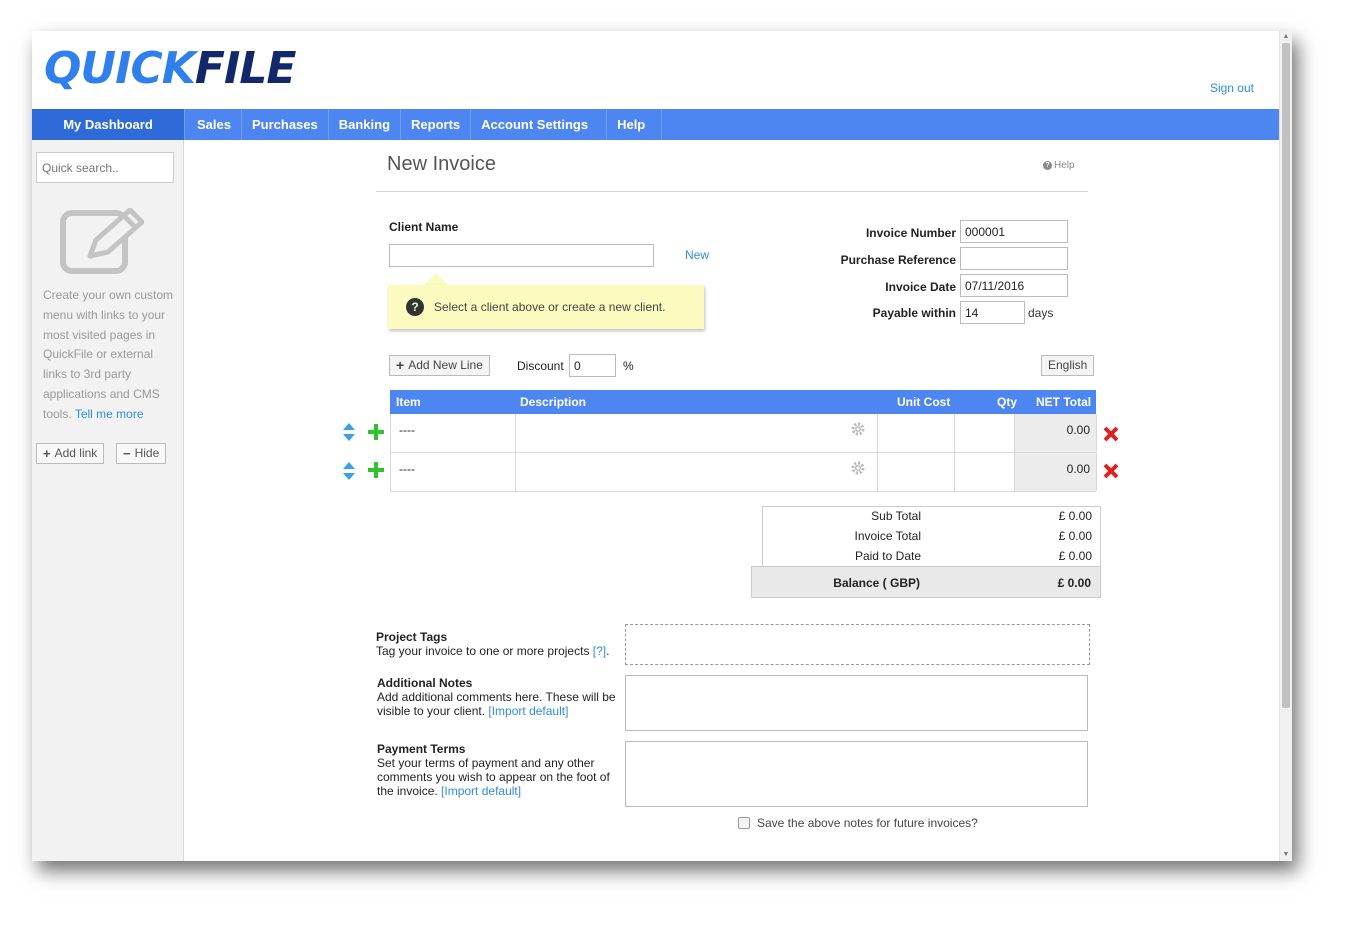 This screenshot has height=926, width=1357. Describe the element at coordinates (743, 402) in the screenshot. I see `items-table-header: Item Description Unit Cost Qty NET Total` at that location.